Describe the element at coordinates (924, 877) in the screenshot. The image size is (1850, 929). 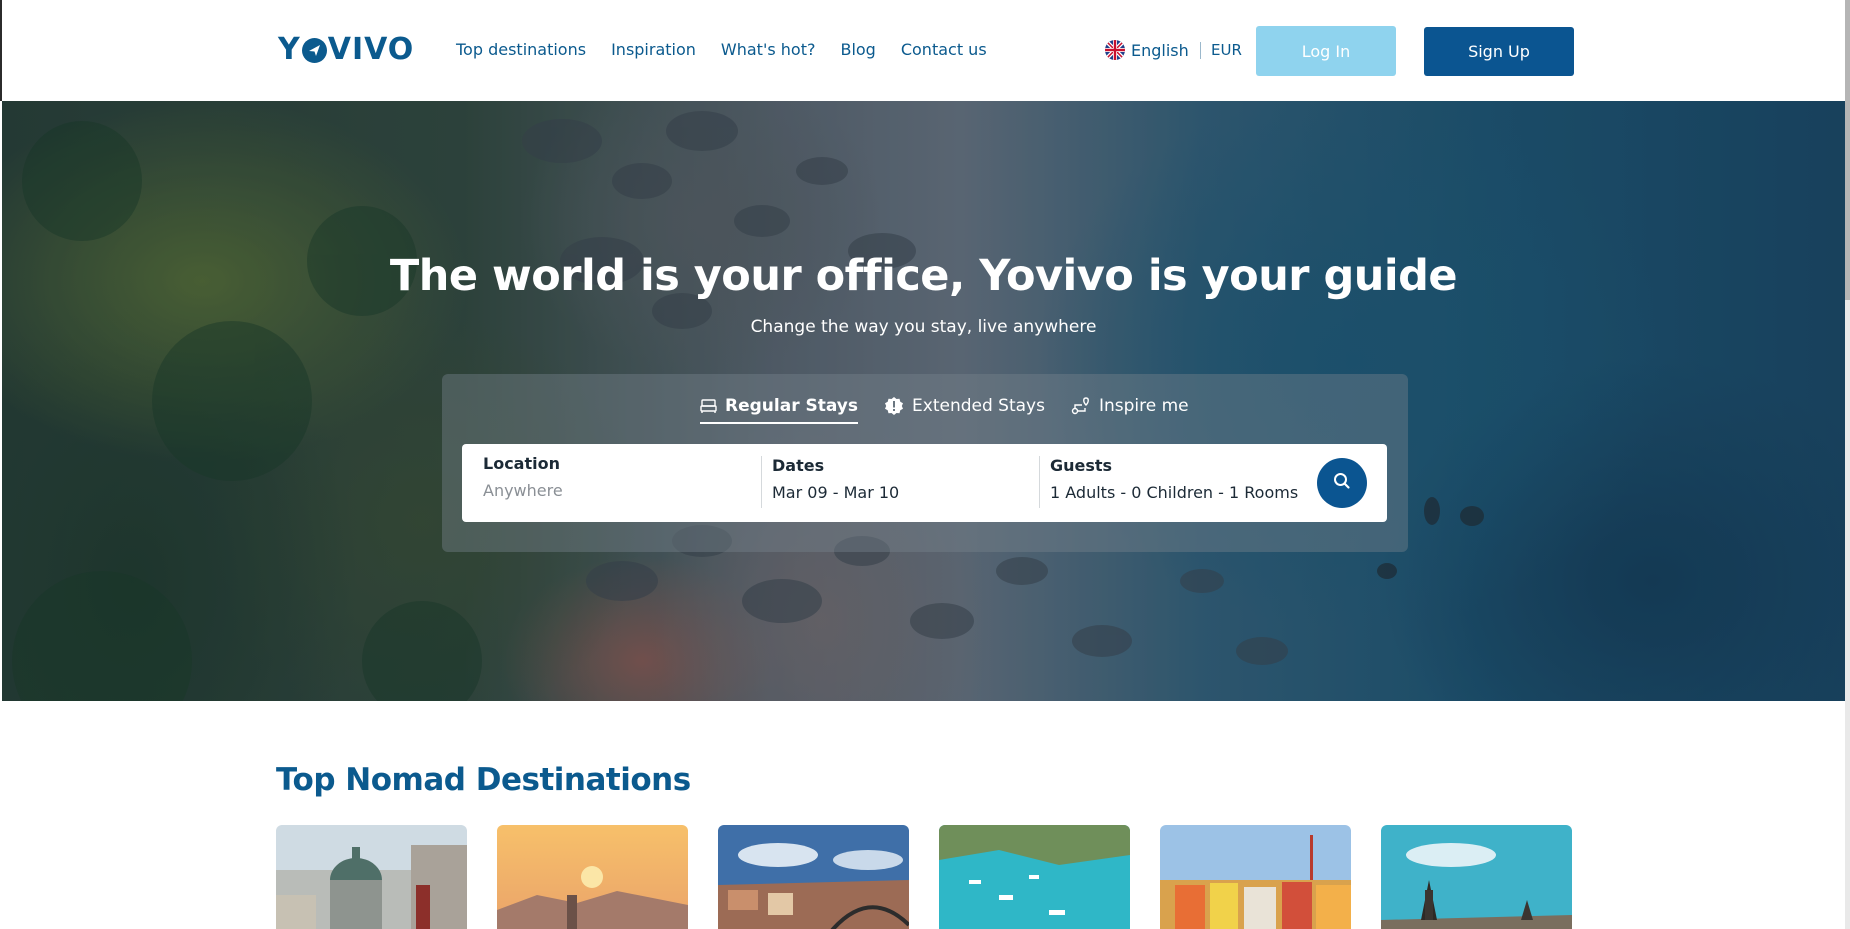
I see `destination-cards` at that location.